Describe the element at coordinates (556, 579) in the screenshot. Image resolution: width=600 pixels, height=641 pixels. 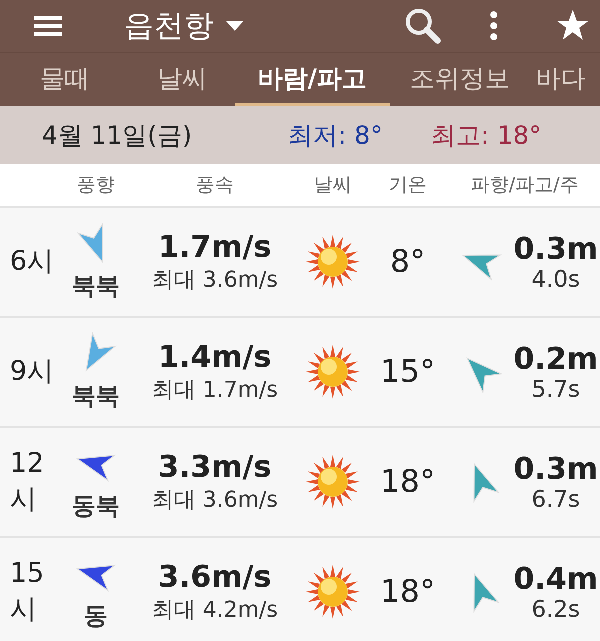
I see `wave-height: 0.4m` at that location.